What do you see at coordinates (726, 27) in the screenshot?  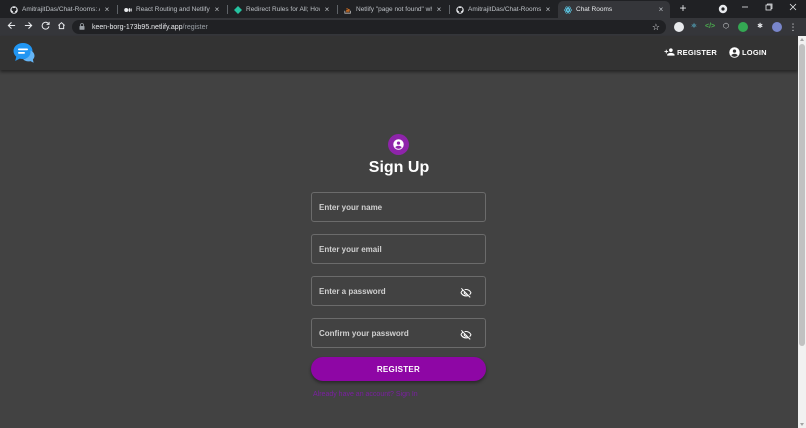 I see `box-extension-icon: ⬡` at bounding box center [726, 27].